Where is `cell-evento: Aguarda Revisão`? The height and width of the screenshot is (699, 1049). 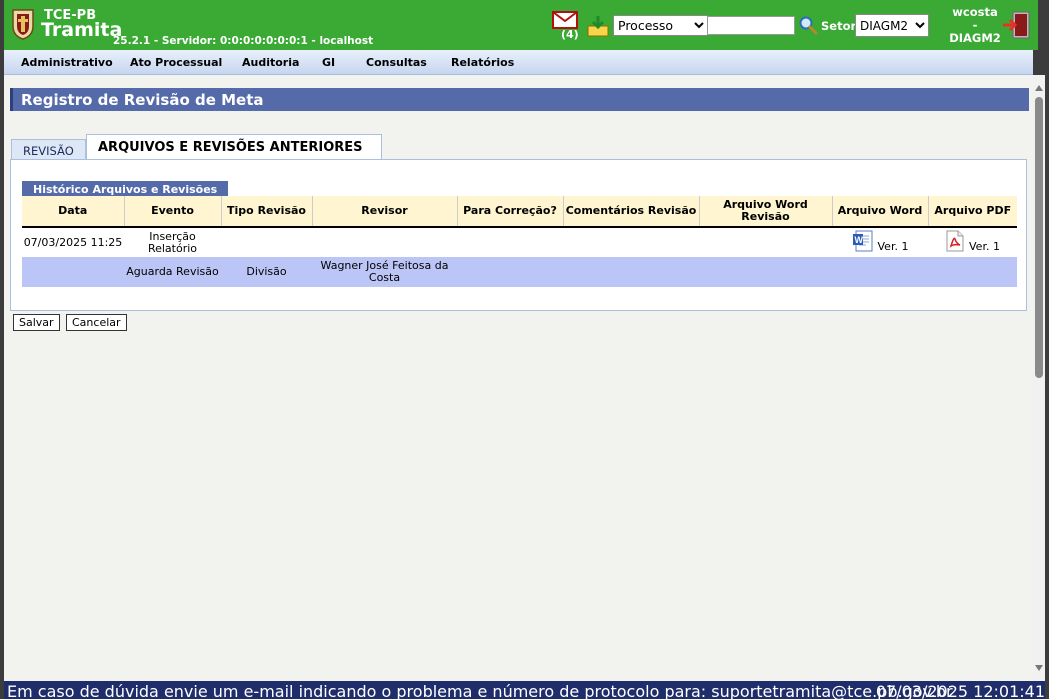 cell-evento: Aguarda Revisão is located at coordinates (172, 272).